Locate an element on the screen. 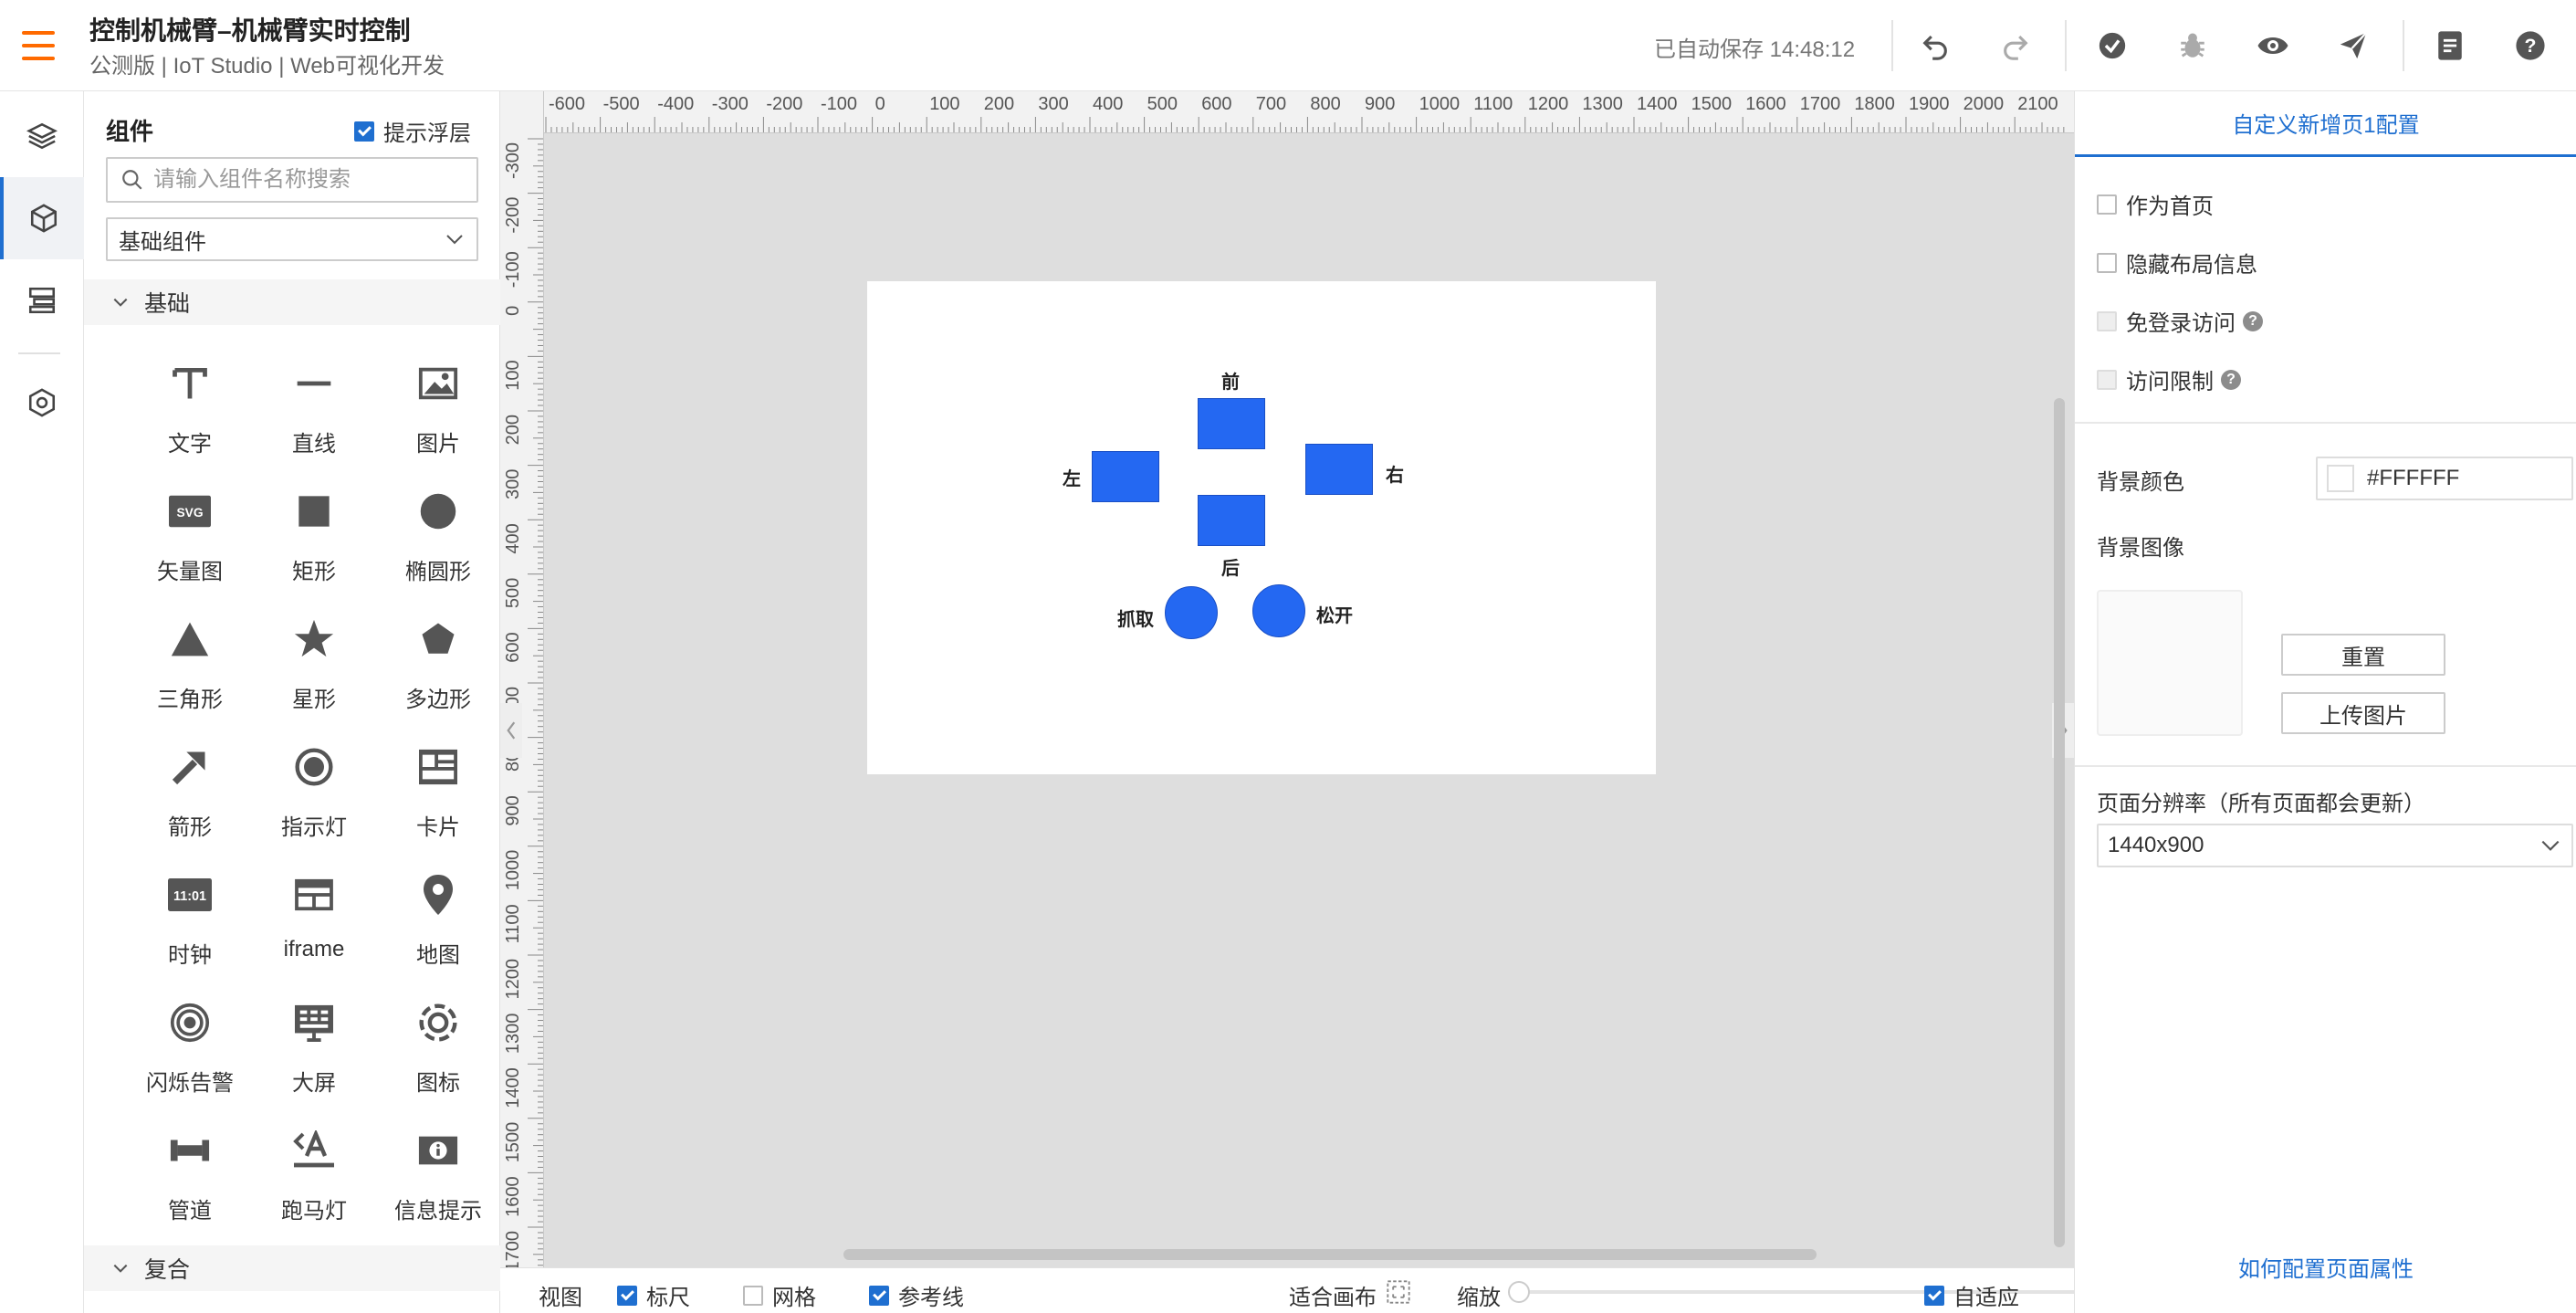 This screenshot has height=1313, width=2576. component-iframe: iframe is located at coordinates (314, 908).